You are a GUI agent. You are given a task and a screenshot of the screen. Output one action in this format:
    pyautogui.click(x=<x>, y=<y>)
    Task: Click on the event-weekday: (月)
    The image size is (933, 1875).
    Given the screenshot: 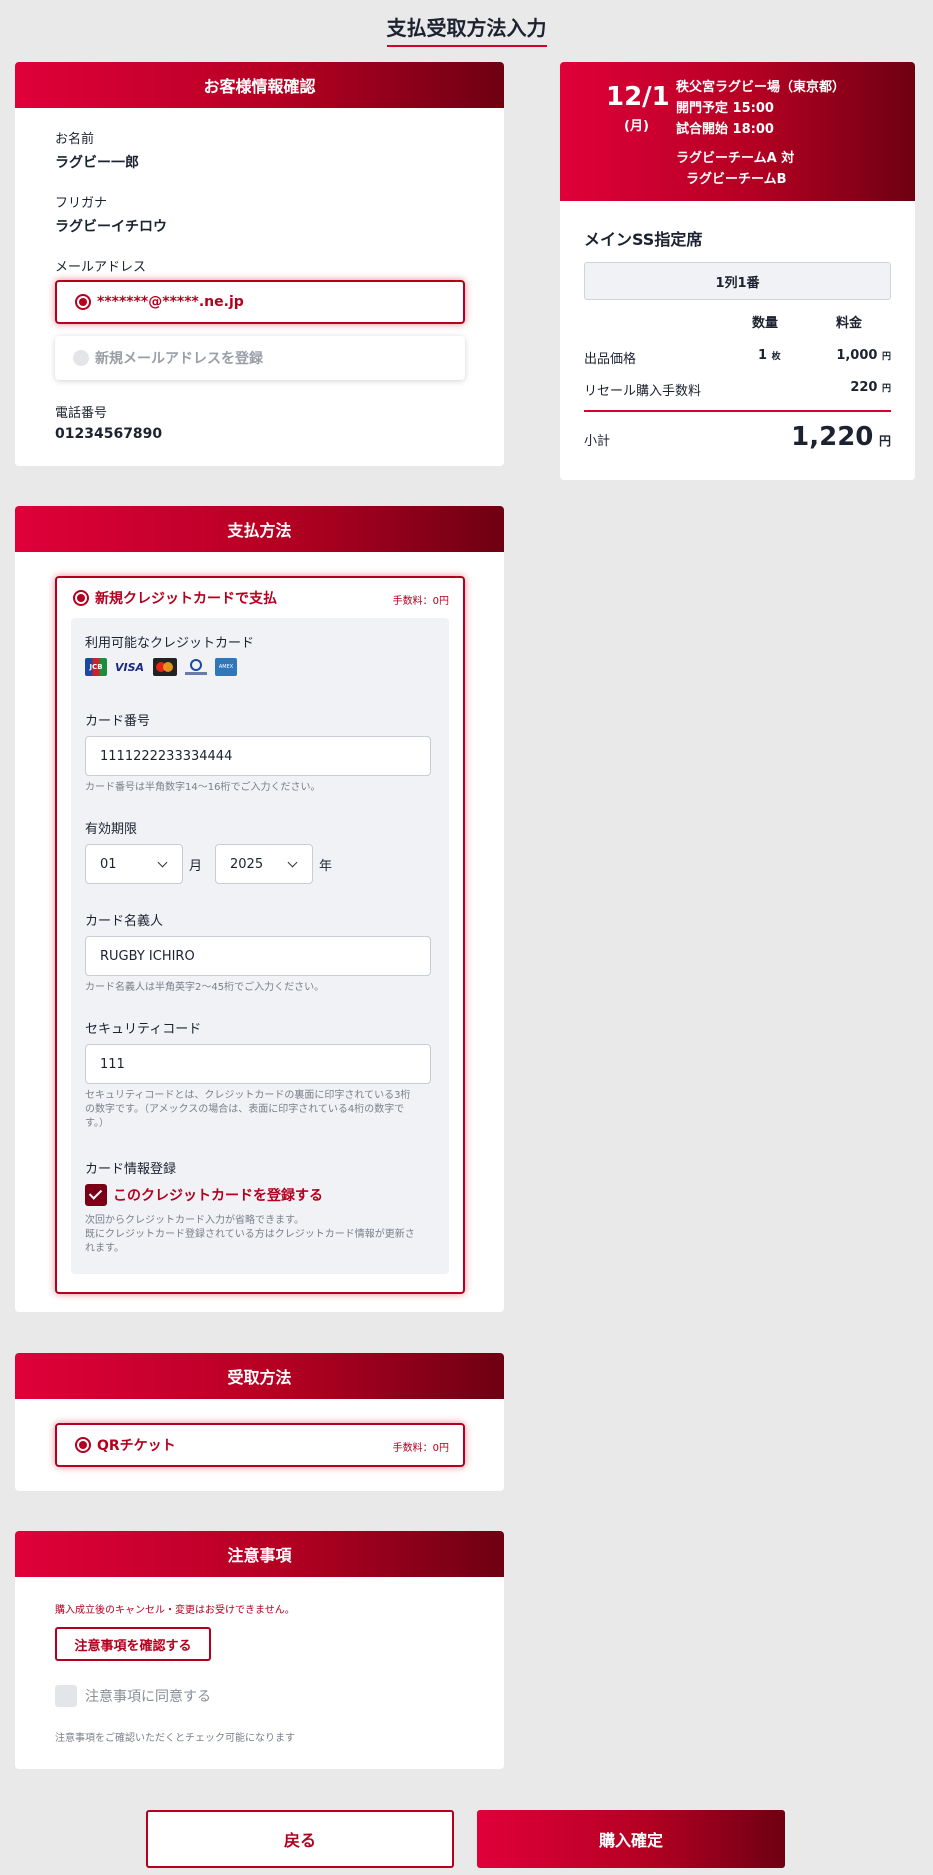 What is the action you would take?
    pyautogui.click(x=636, y=126)
    